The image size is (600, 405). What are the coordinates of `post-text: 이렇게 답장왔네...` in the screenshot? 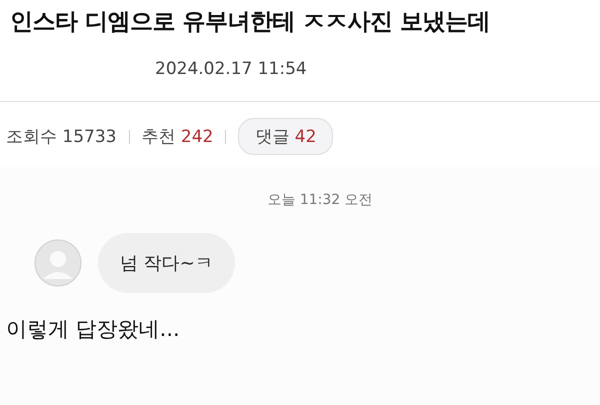 It's located at (93, 329).